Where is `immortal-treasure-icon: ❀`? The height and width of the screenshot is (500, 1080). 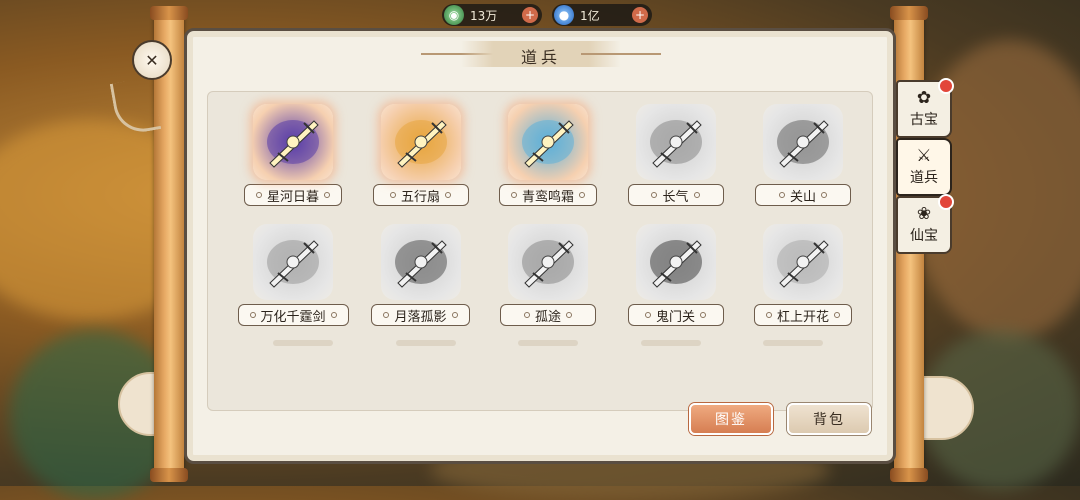 immortal-treasure-icon: ❀ is located at coordinates (924, 214).